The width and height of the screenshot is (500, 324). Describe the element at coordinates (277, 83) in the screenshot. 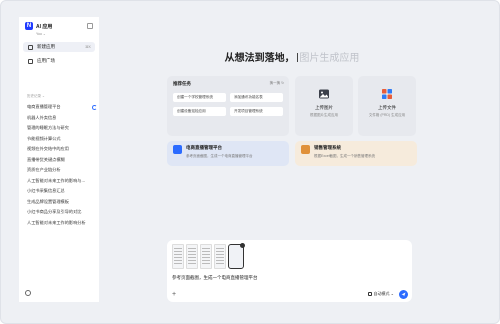

I see `refresh-tasks-button: 换一换 ↻` at that location.